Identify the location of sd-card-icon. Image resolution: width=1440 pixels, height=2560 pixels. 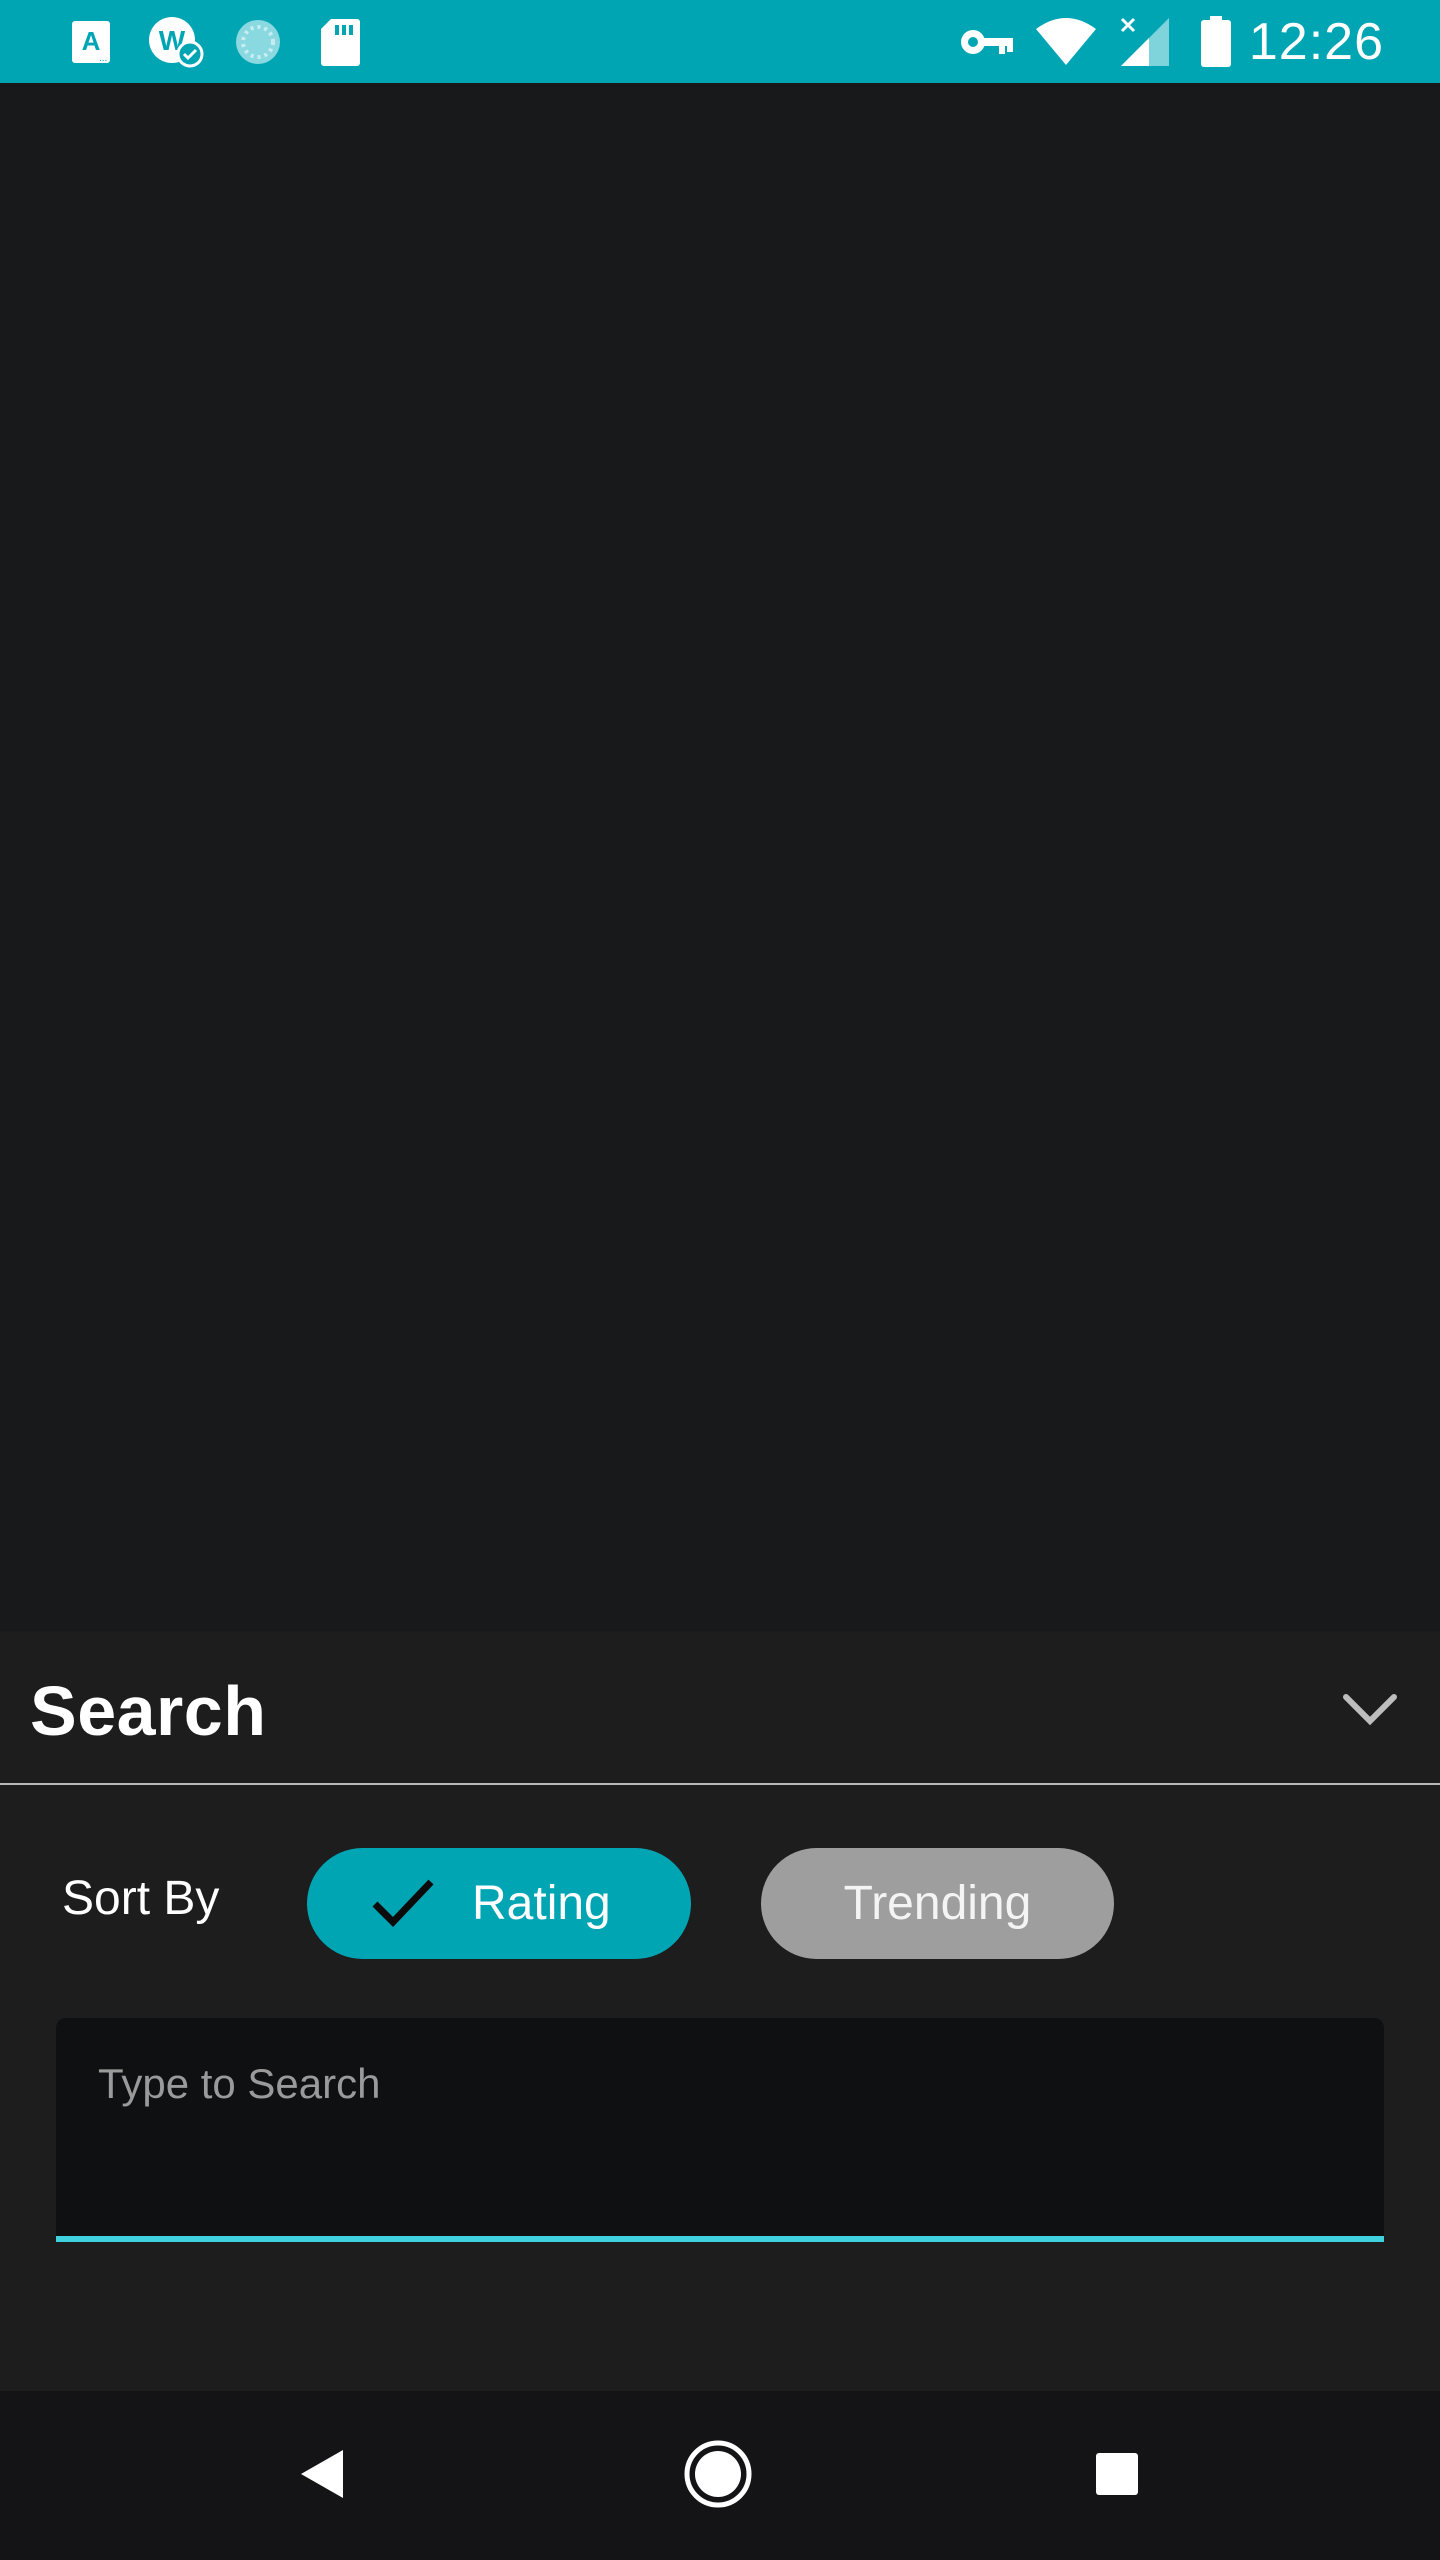
(340, 42).